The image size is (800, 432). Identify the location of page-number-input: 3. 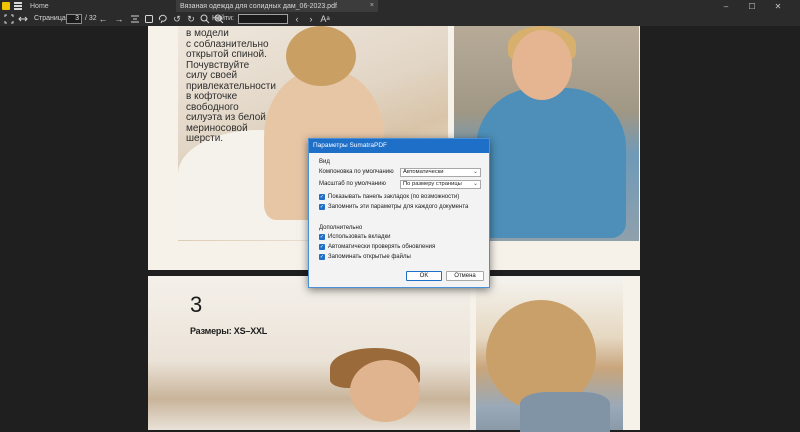
(74, 19).